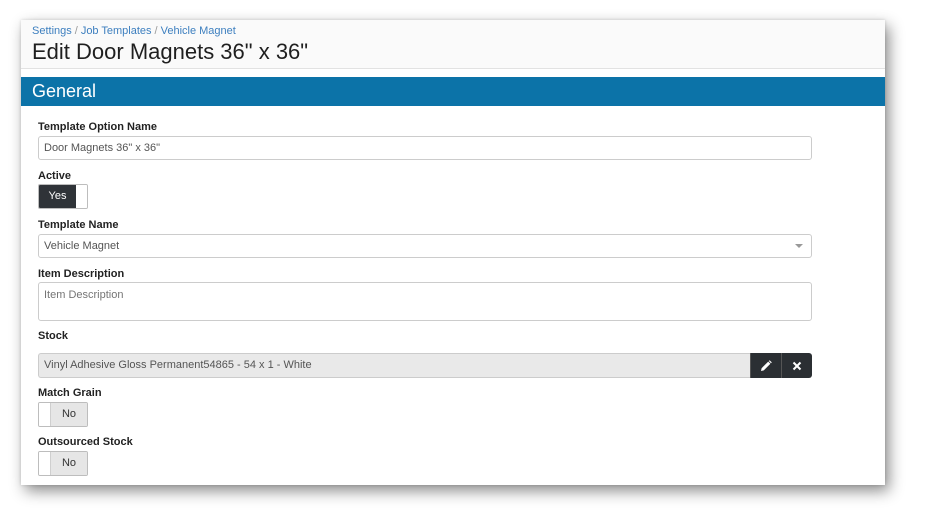 Image resolution: width=927 pixels, height=527 pixels. What do you see at coordinates (799, 246) in the screenshot?
I see `chevron-down-icon` at bounding box center [799, 246].